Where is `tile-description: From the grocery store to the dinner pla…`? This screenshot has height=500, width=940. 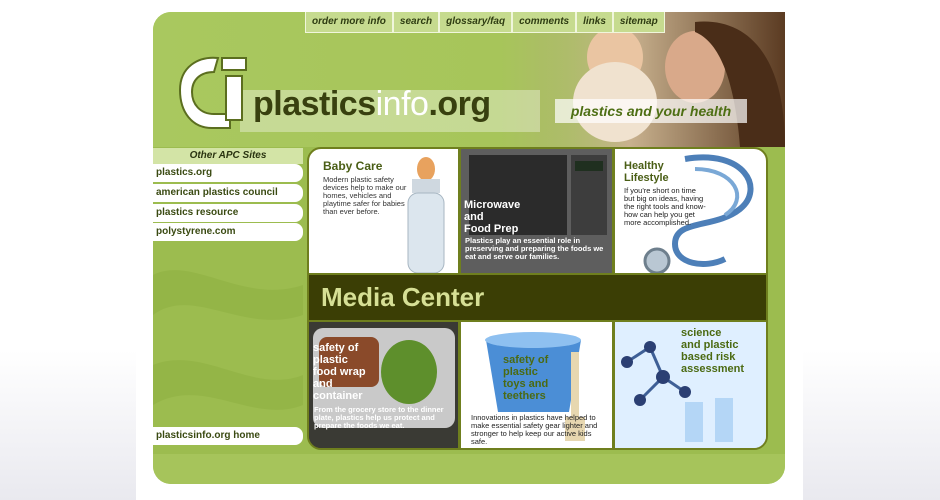 tile-description: From the grocery store to the dinner pla… is located at coordinates (379, 417).